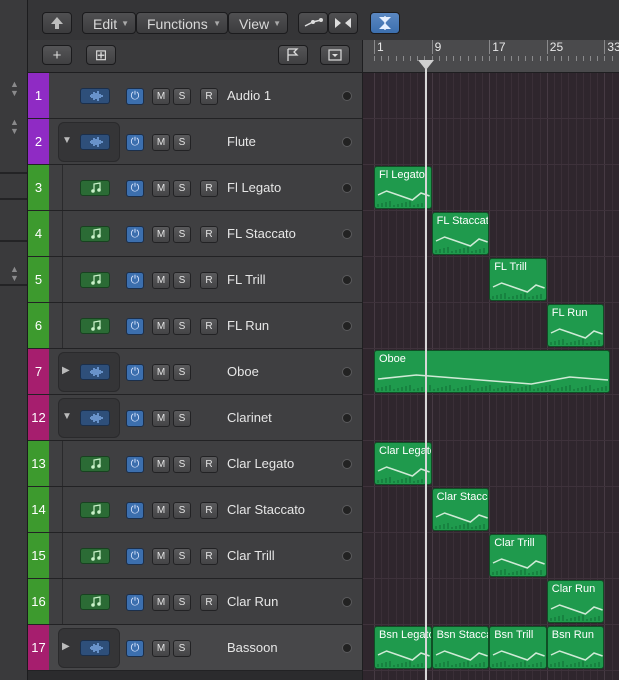  Describe the element at coordinates (195, 372) in the screenshot. I see `track-row: 7 ▶ ⏻ M S Oboe` at that location.